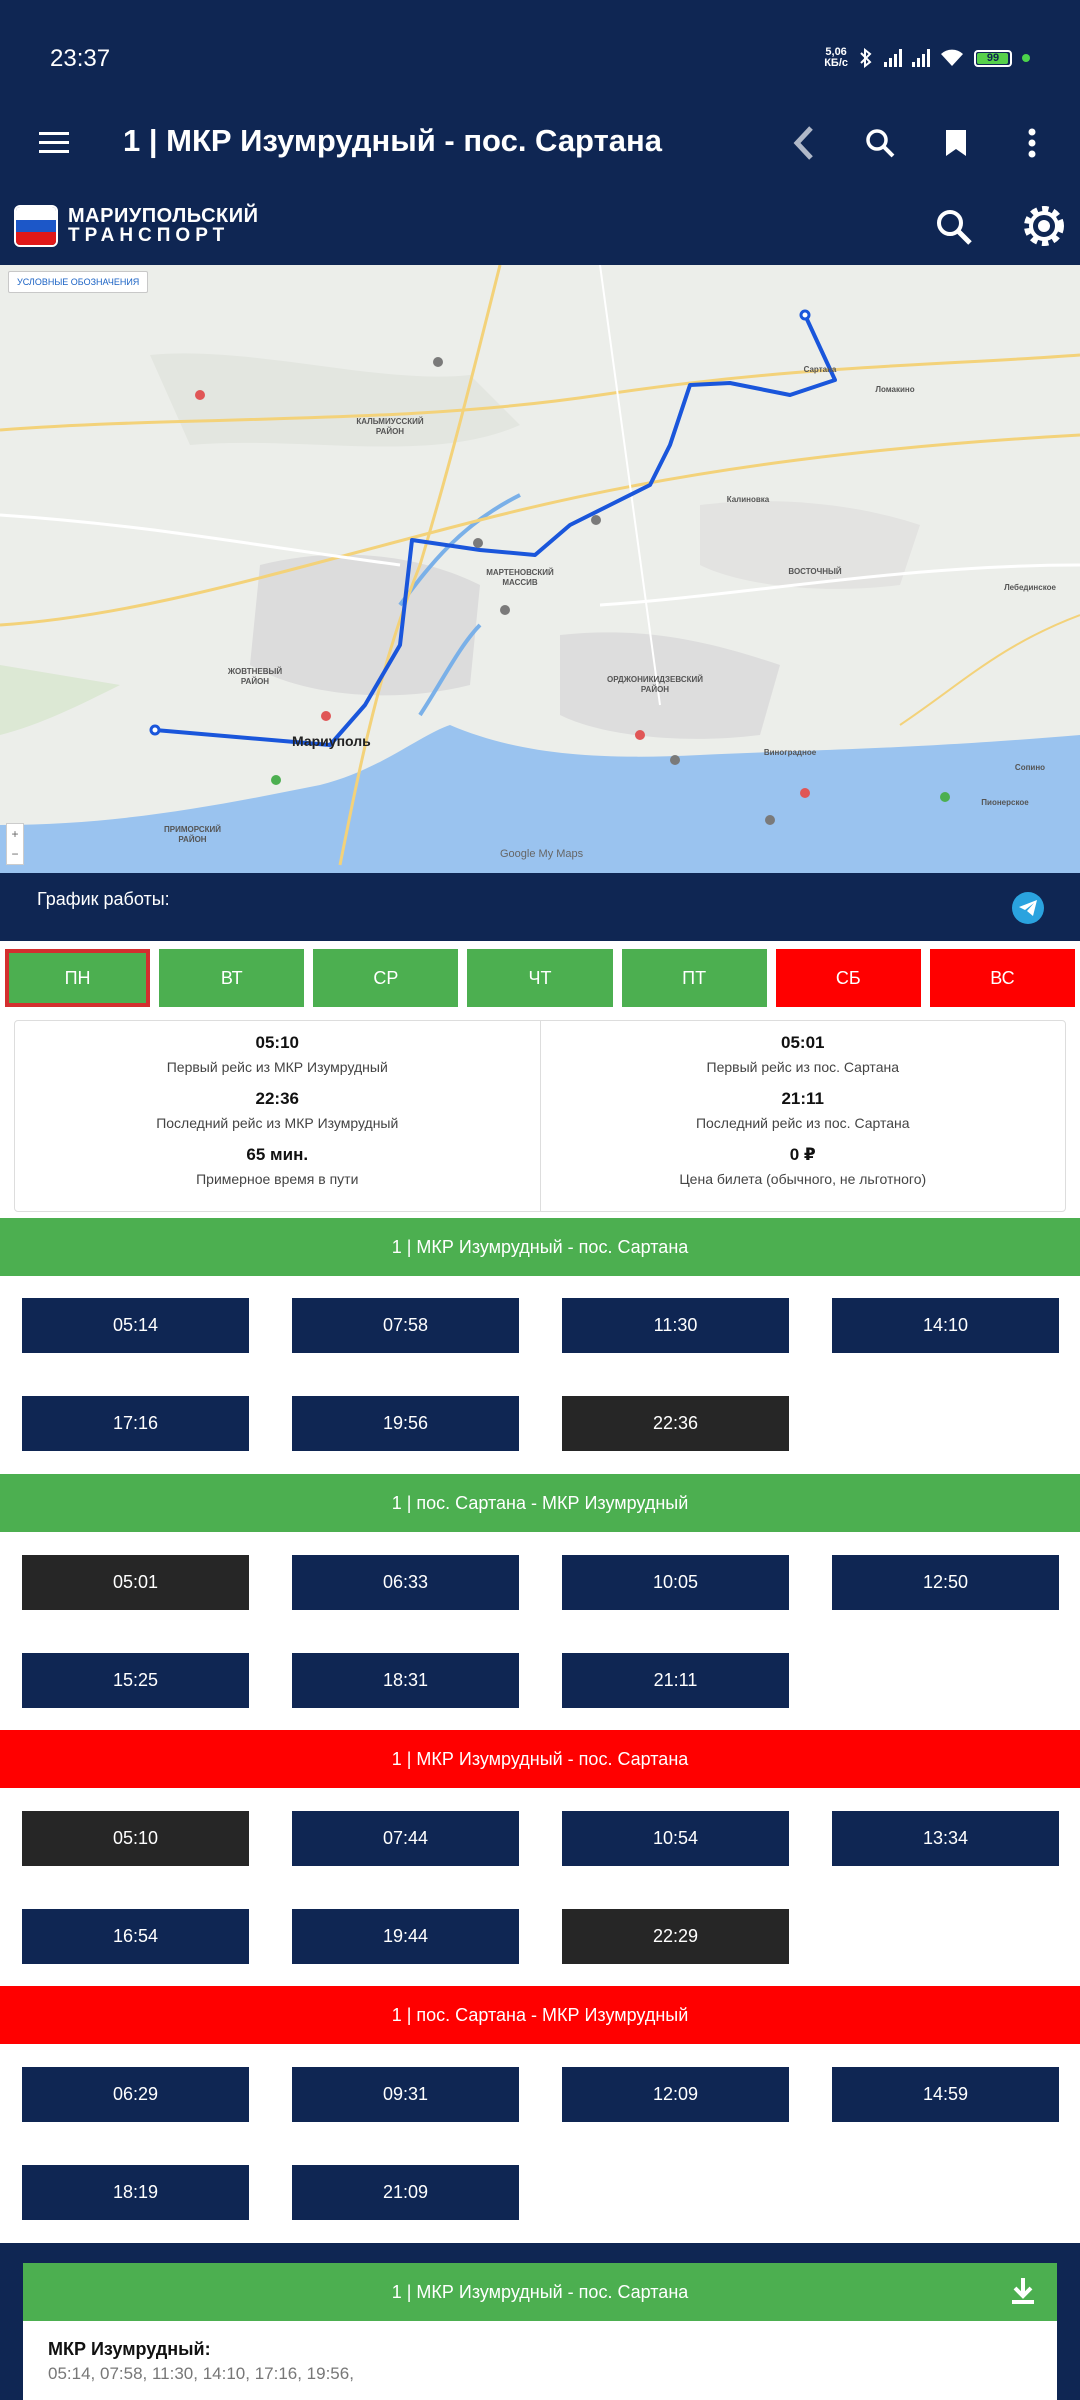 The height and width of the screenshot is (2400, 1080). What do you see at coordinates (135, 1325) in the screenshot?
I see `departure-time-button: 05:14` at bounding box center [135, 1325].